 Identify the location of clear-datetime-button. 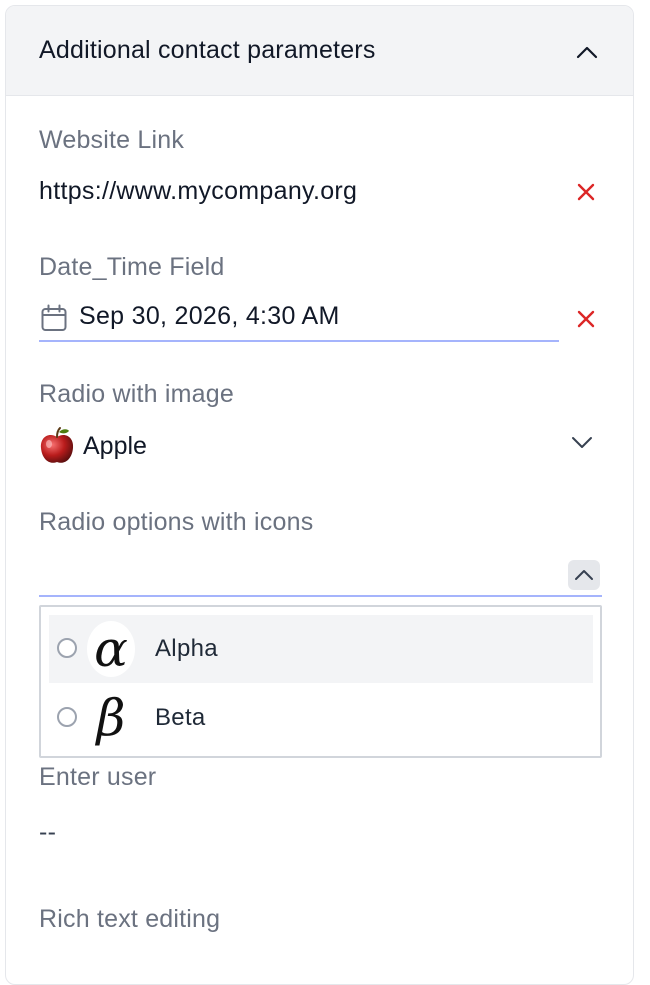
(586, 319).